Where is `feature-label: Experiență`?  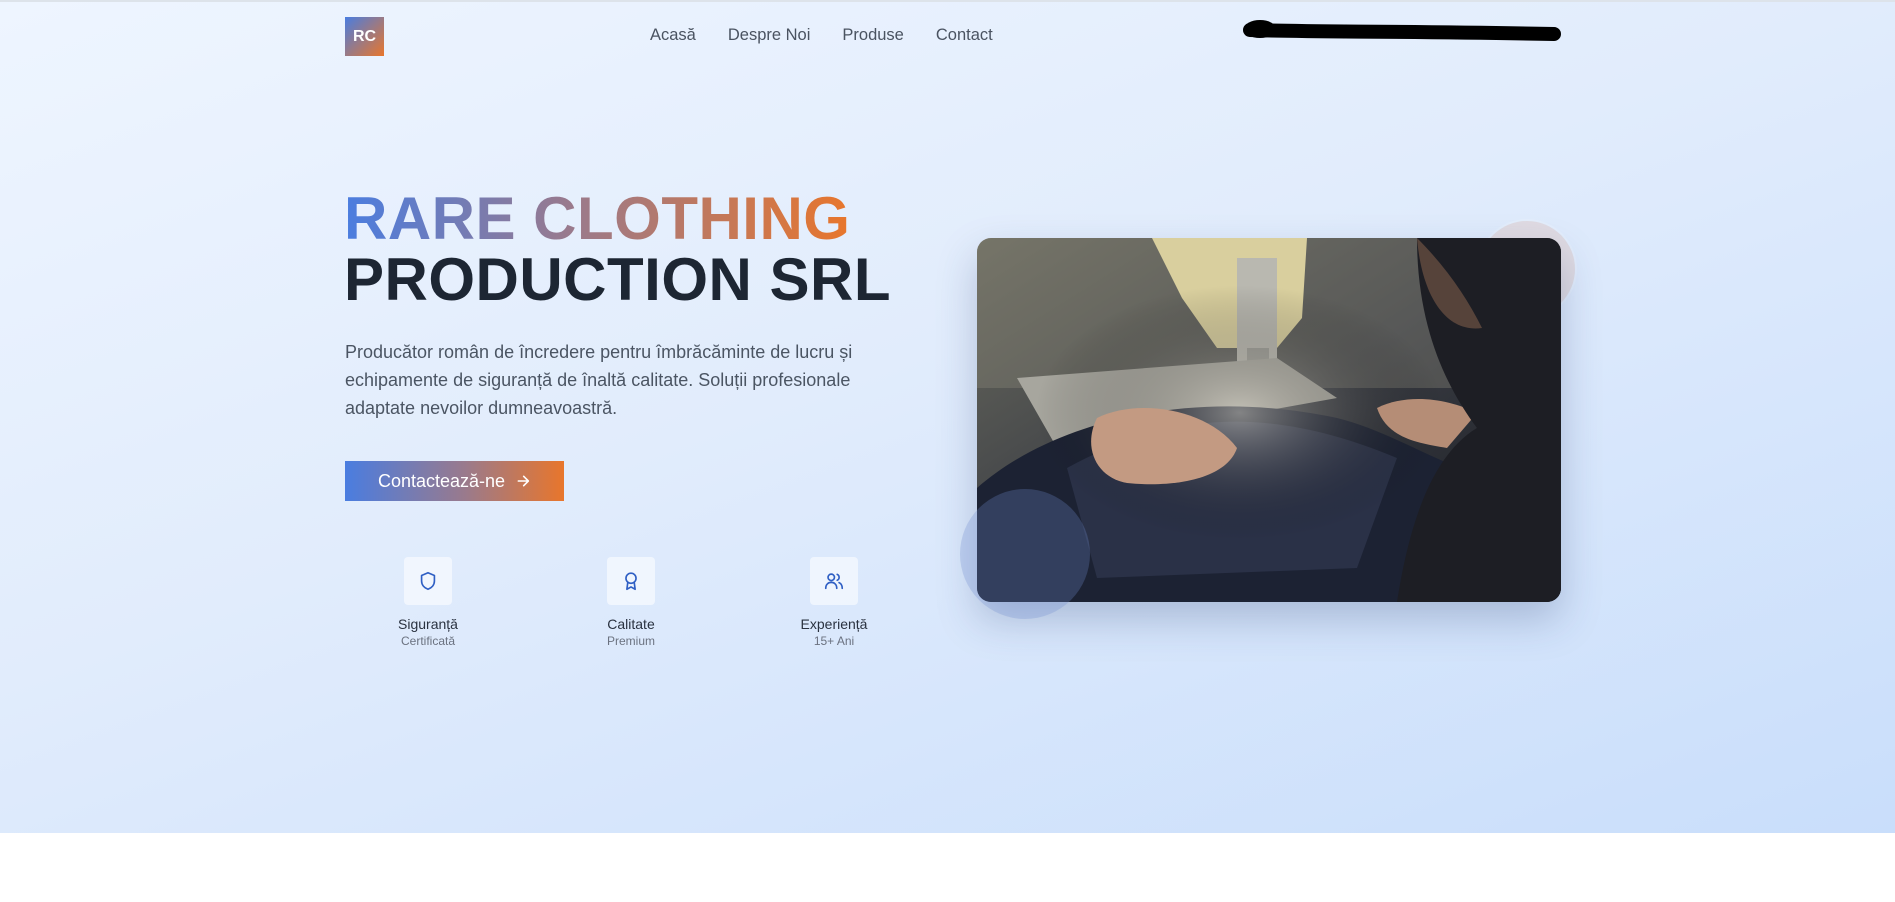 feature-label: Experiență is located at coordinates (834, 624).